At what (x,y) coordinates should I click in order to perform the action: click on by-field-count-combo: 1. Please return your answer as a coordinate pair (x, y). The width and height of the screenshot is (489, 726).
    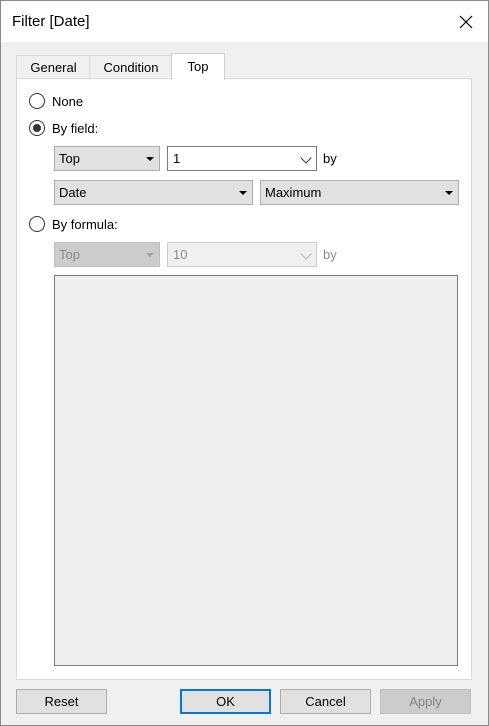
    Looking at the image, I should click on (242, 158).